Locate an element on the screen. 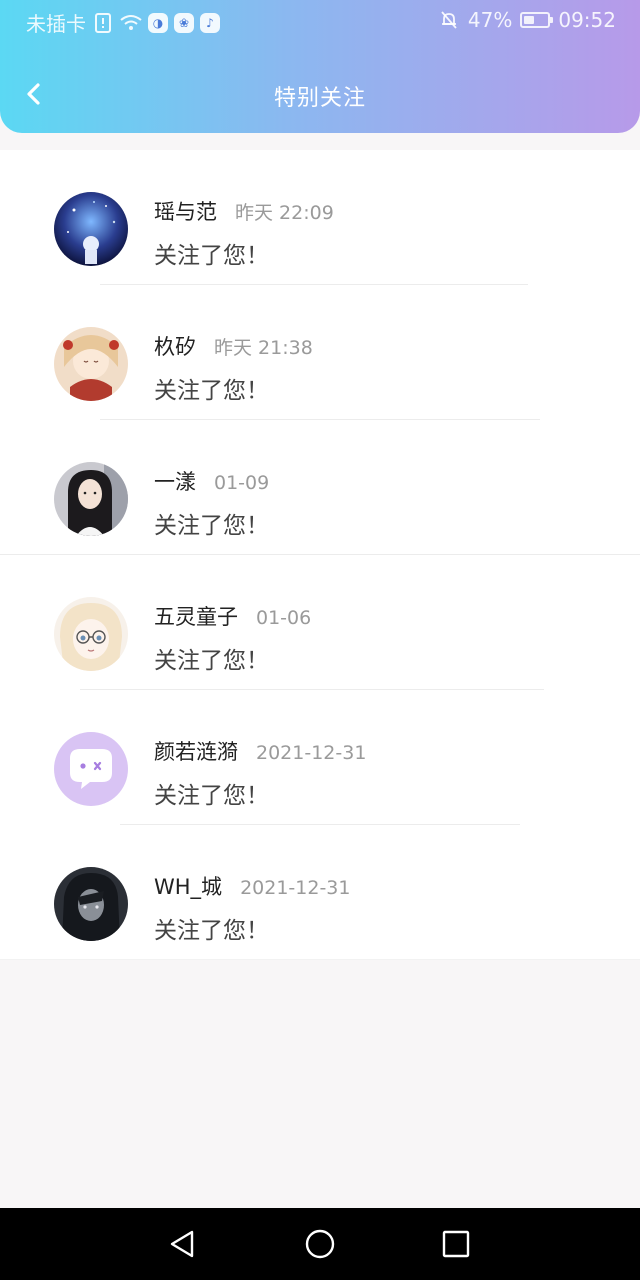 This screenshot has width=640, height=1280. name-line: WH_城 2021-12-31 is located at coordinates (252, 886).